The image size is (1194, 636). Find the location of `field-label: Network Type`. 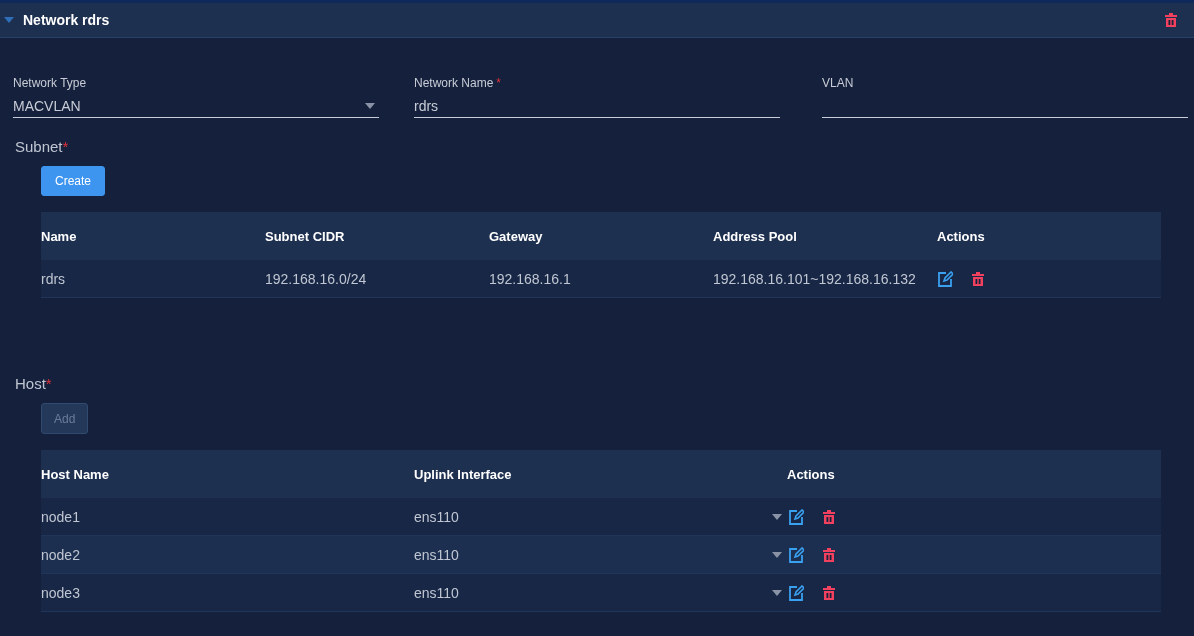

field-label: Network Type is located at coordinates (50, 83).